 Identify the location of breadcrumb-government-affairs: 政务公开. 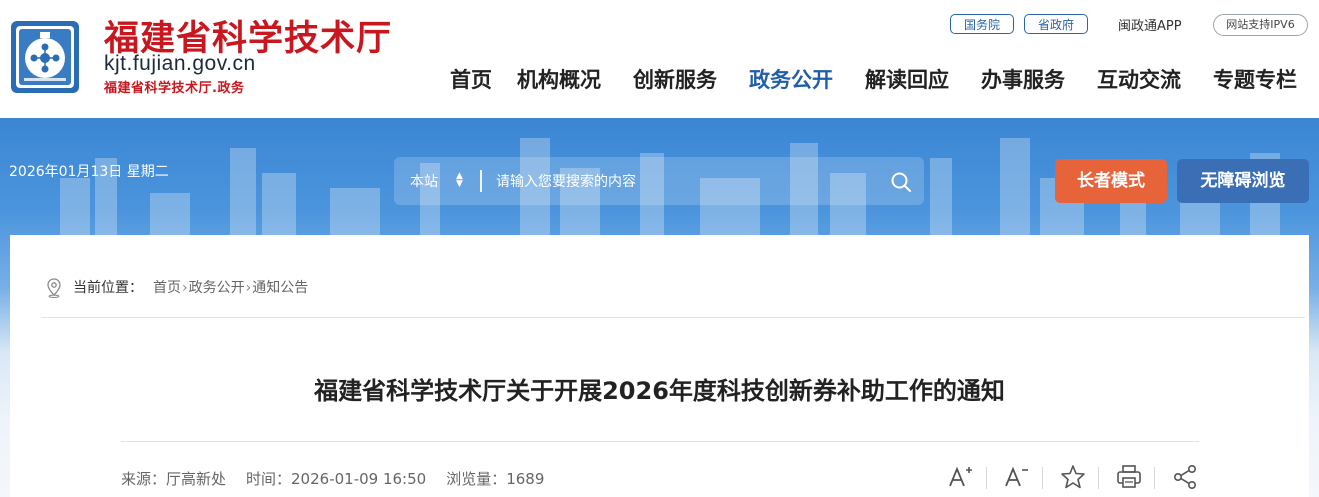
(217, 288).